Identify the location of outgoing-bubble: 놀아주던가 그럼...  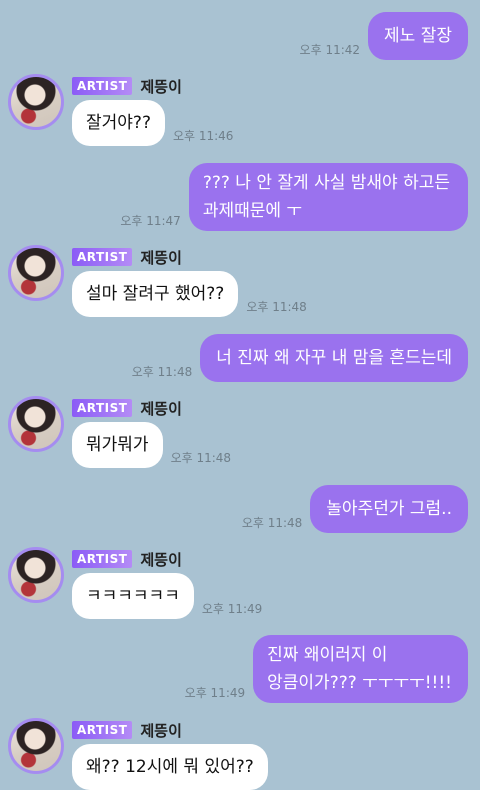
(389, 509).